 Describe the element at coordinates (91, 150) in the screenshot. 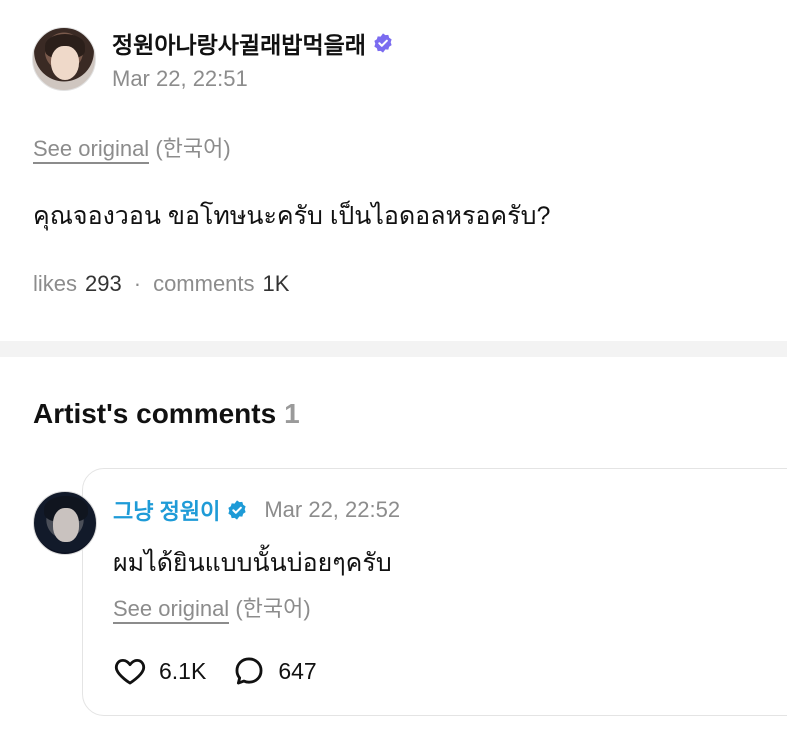

I see `see-original-link: See original` at that location.